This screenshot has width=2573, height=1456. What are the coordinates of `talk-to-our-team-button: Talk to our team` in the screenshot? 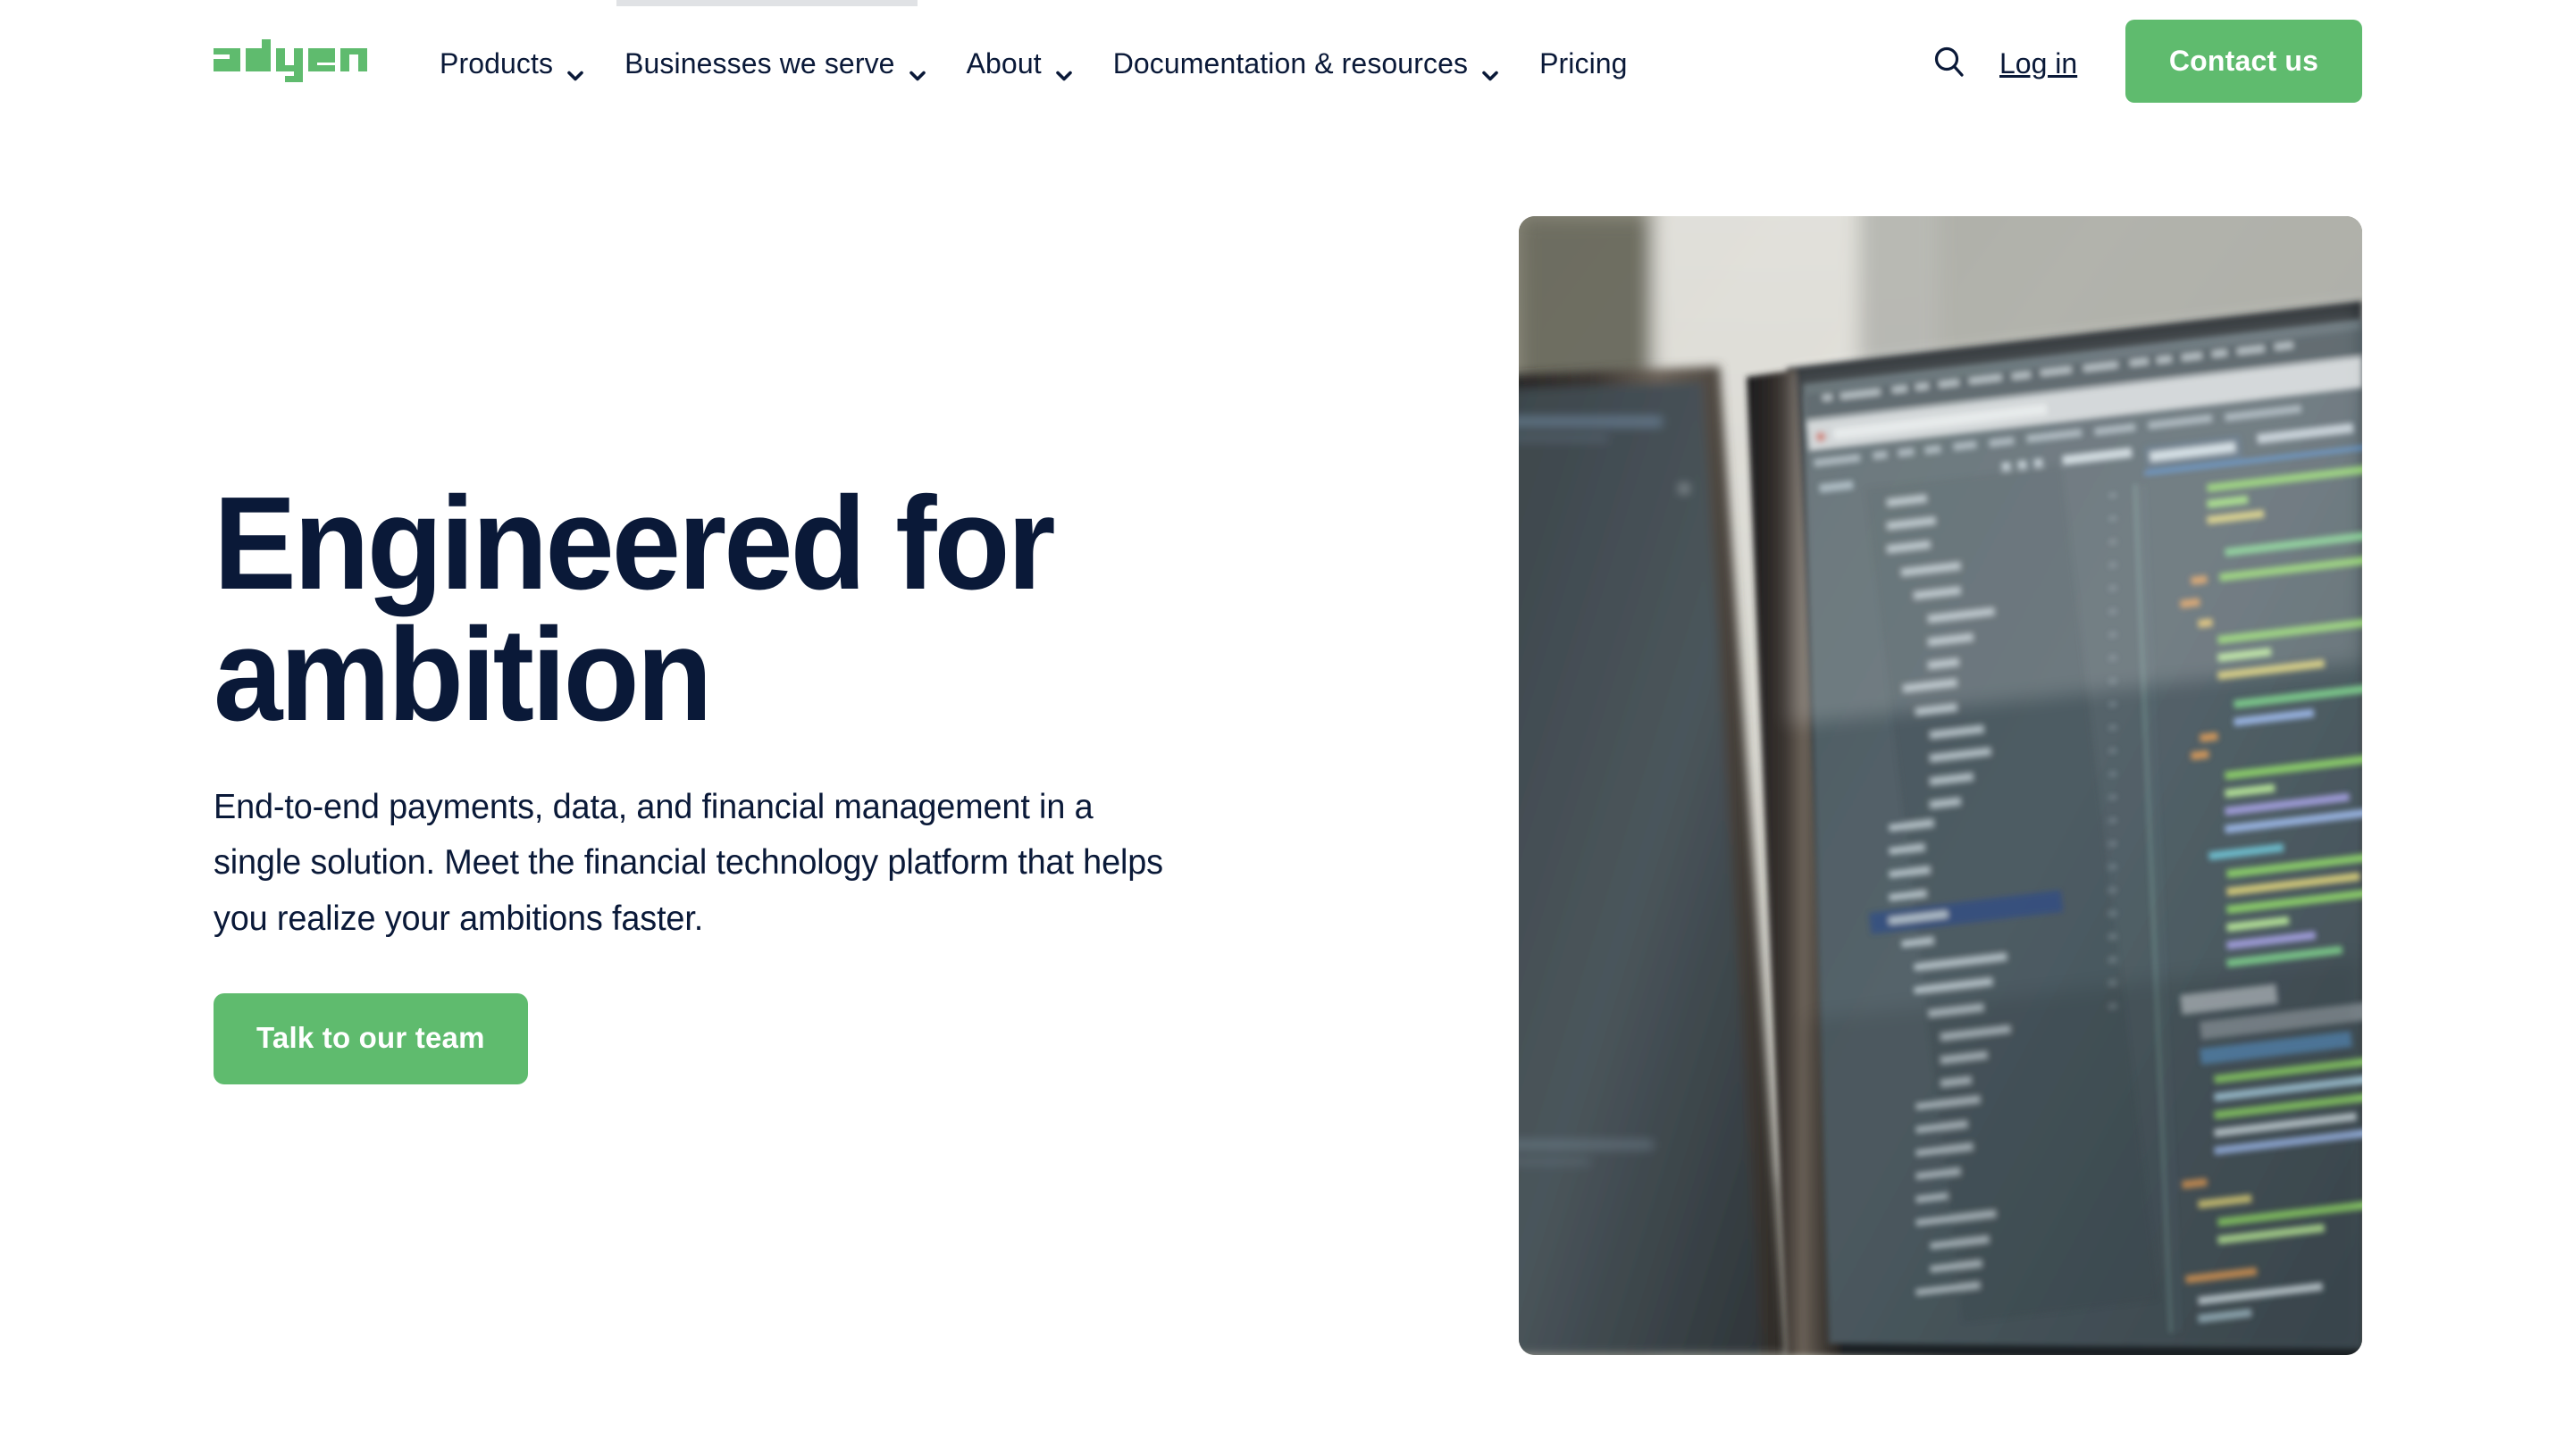 It's located at (371, 1039).